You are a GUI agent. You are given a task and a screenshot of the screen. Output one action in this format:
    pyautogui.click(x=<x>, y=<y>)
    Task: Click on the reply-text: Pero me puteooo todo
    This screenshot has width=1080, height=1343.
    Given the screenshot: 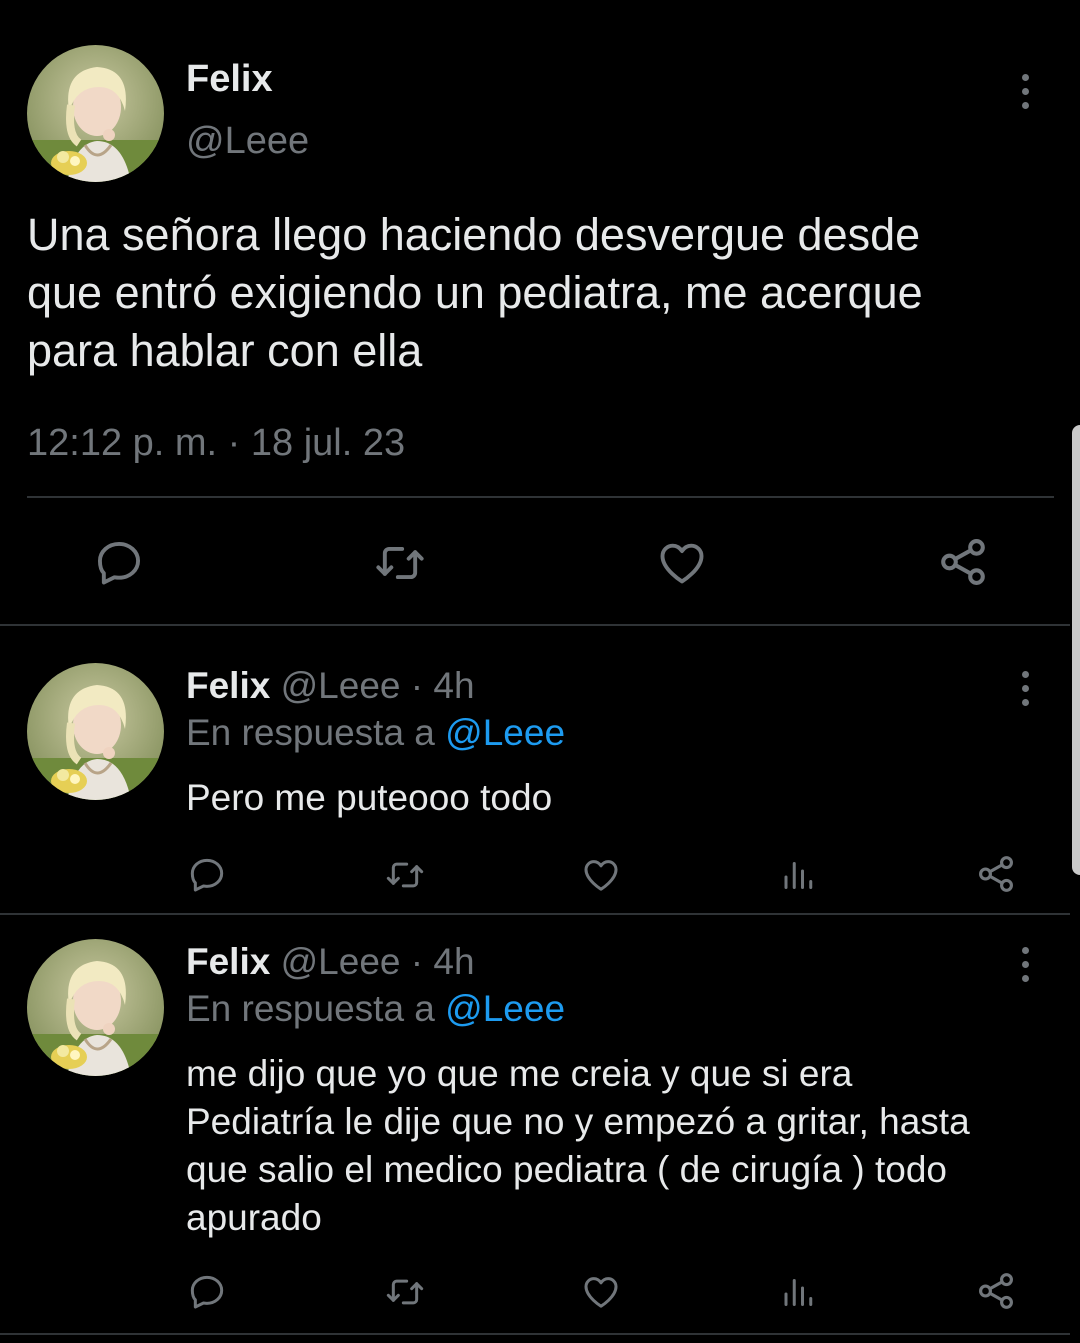 What is the action you would take?
    pyautogui.click(x=369, y=798)
    